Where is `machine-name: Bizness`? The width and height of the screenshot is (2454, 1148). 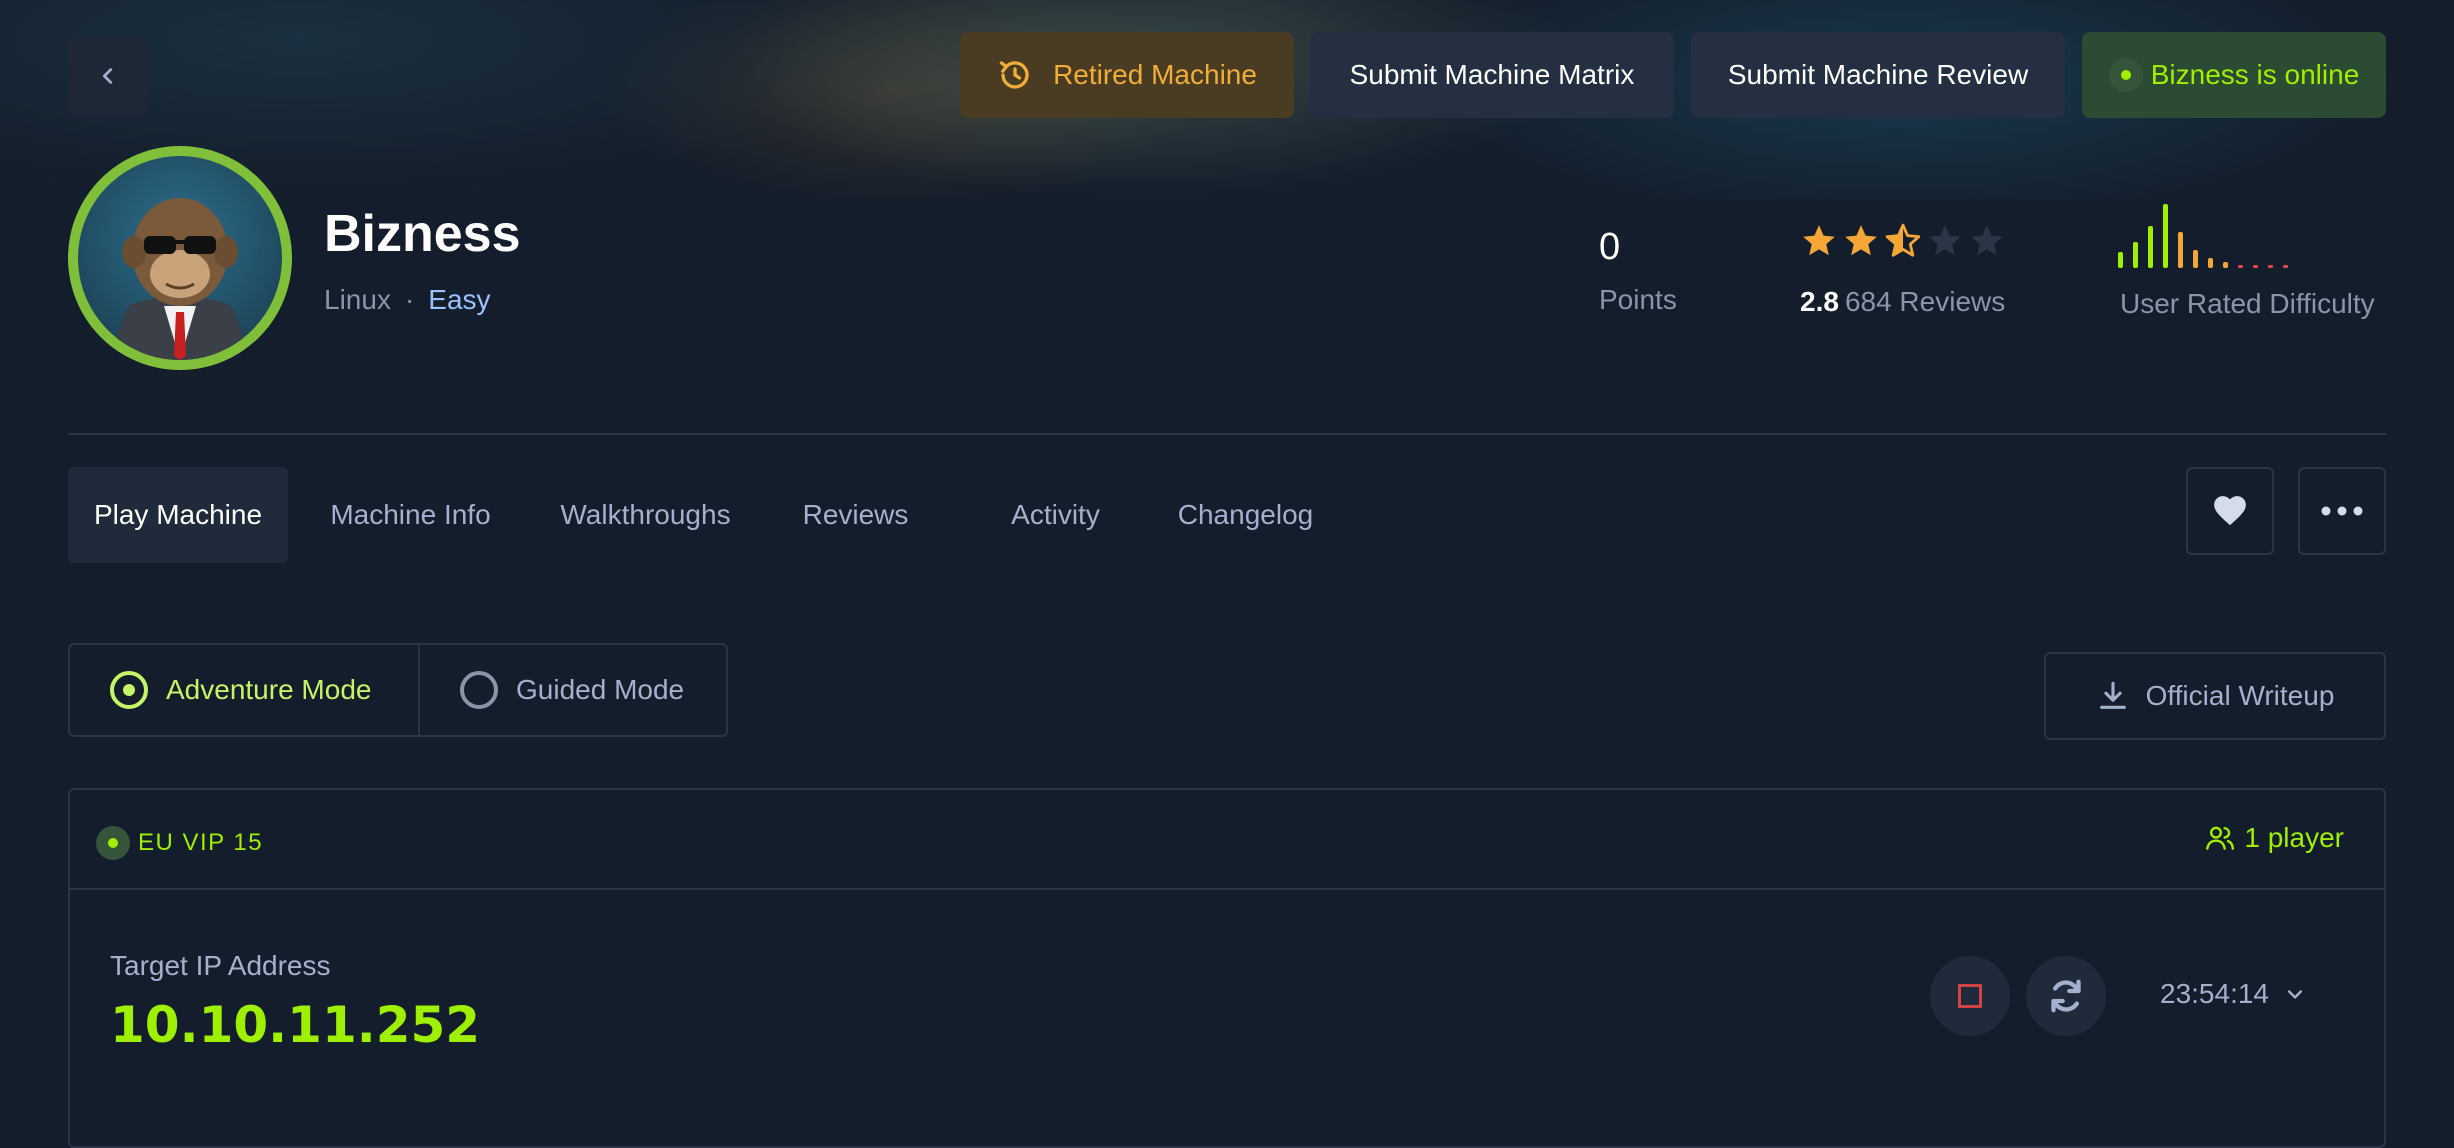 machine-name: Bizness is located at coordinates (422, 234).